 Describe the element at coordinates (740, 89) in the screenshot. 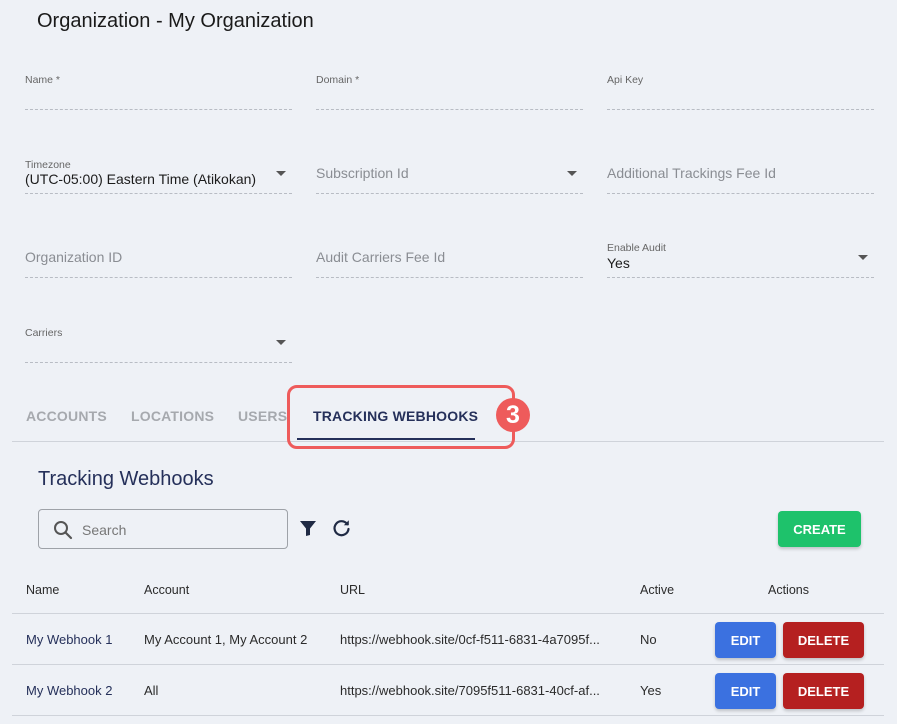

I see `api-key-field: Api Key` at that location.